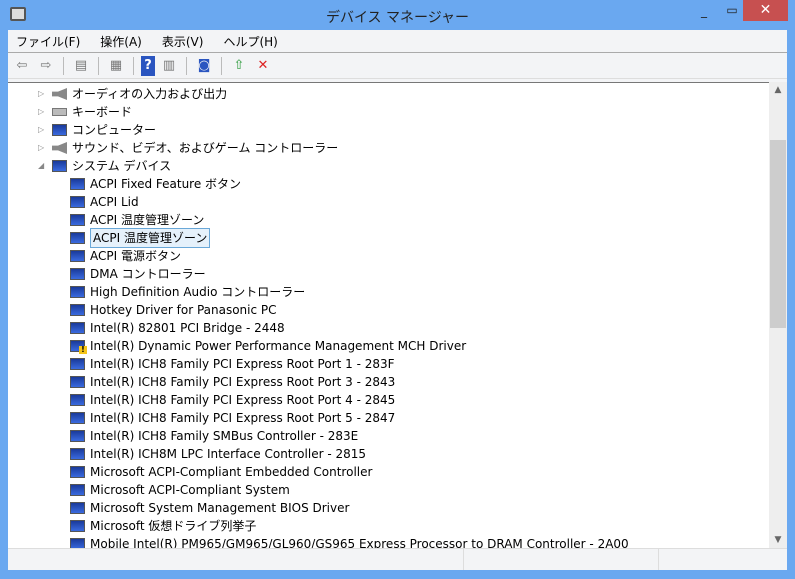 Image resolution: width=795 pixels, height=579 pixels. Describe the element at coordinates (183, 41) in the screenshot. I see `menu-view: 表示(V)` at that location.